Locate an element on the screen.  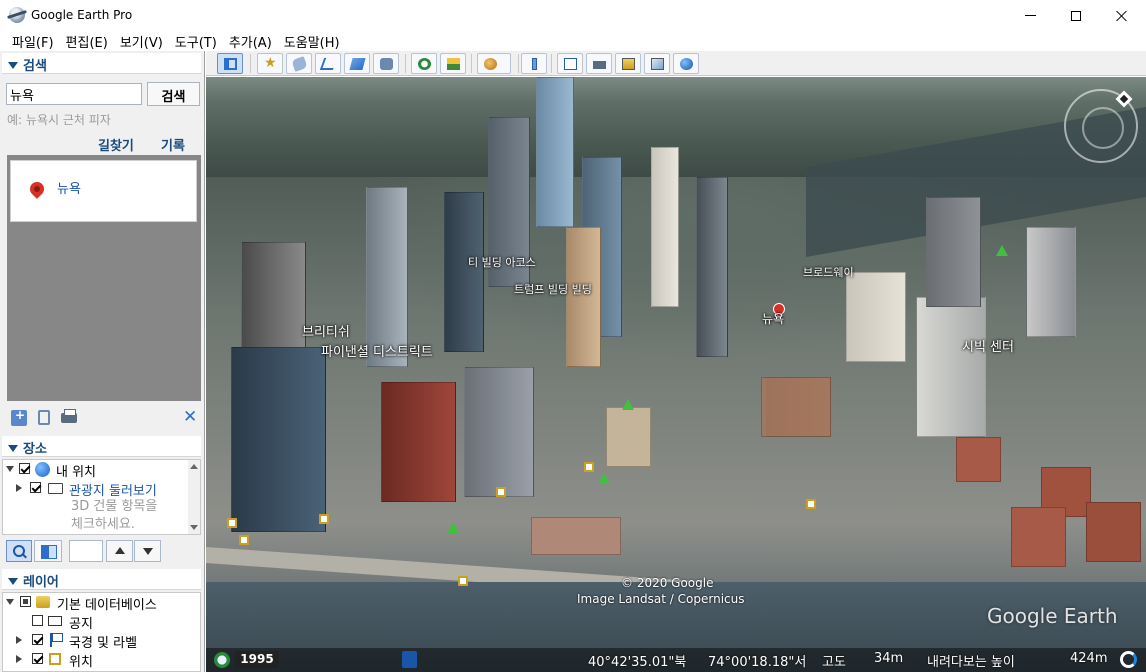
move-up-button is located at coordinates (119, 551).